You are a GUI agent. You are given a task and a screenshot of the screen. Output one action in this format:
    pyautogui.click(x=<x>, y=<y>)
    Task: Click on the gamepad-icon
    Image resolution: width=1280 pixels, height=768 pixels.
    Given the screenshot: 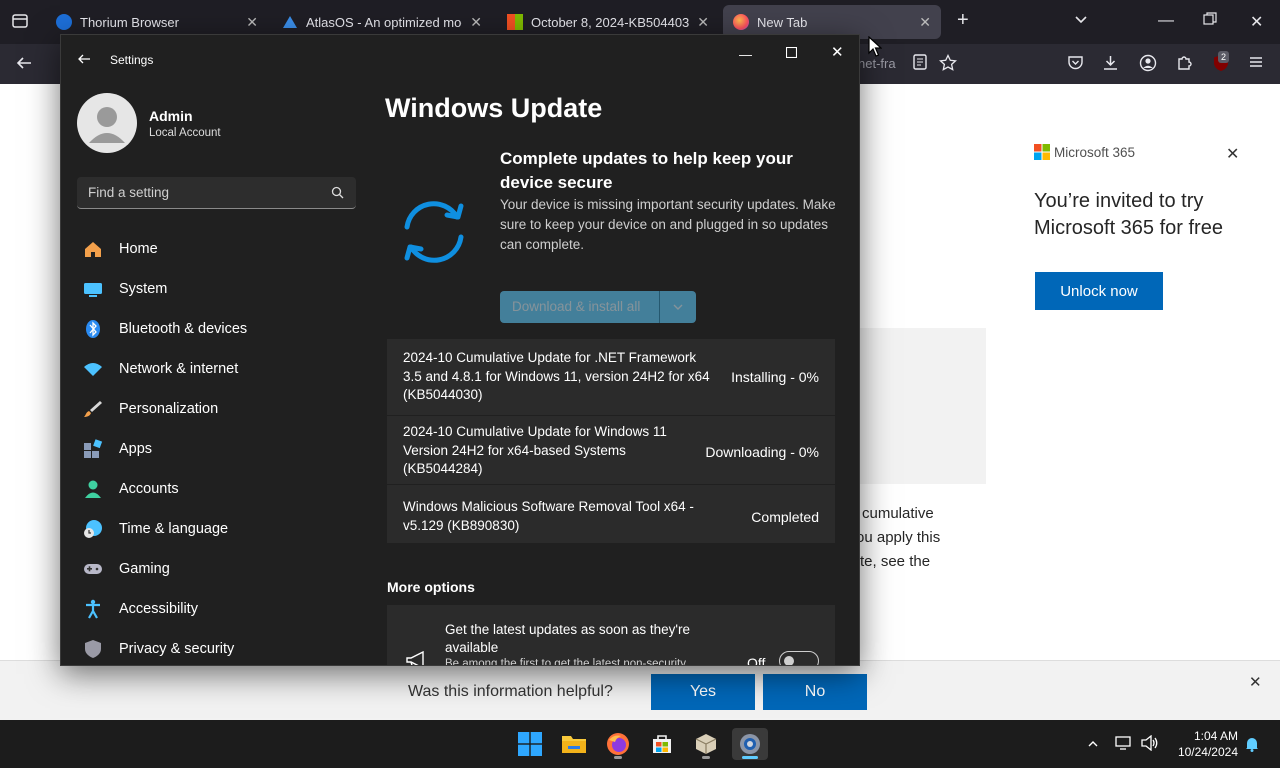 What is the action you would take?
    pyautogui.click(x=93, y=569)
    